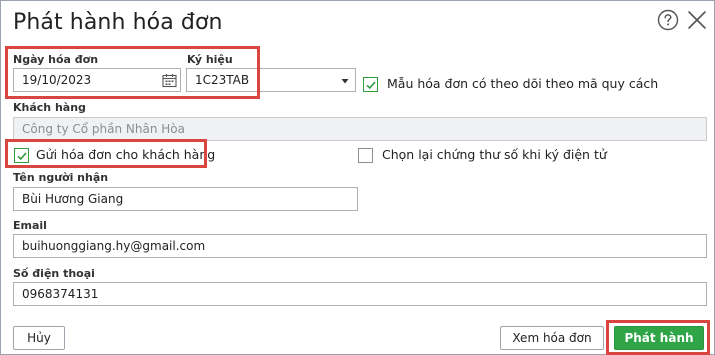 The image size is (715, 355). Describe the element at coordinates (210, 59) in the screenshot. I see `invoice-symbol-label: Ký hiệu` at that location.